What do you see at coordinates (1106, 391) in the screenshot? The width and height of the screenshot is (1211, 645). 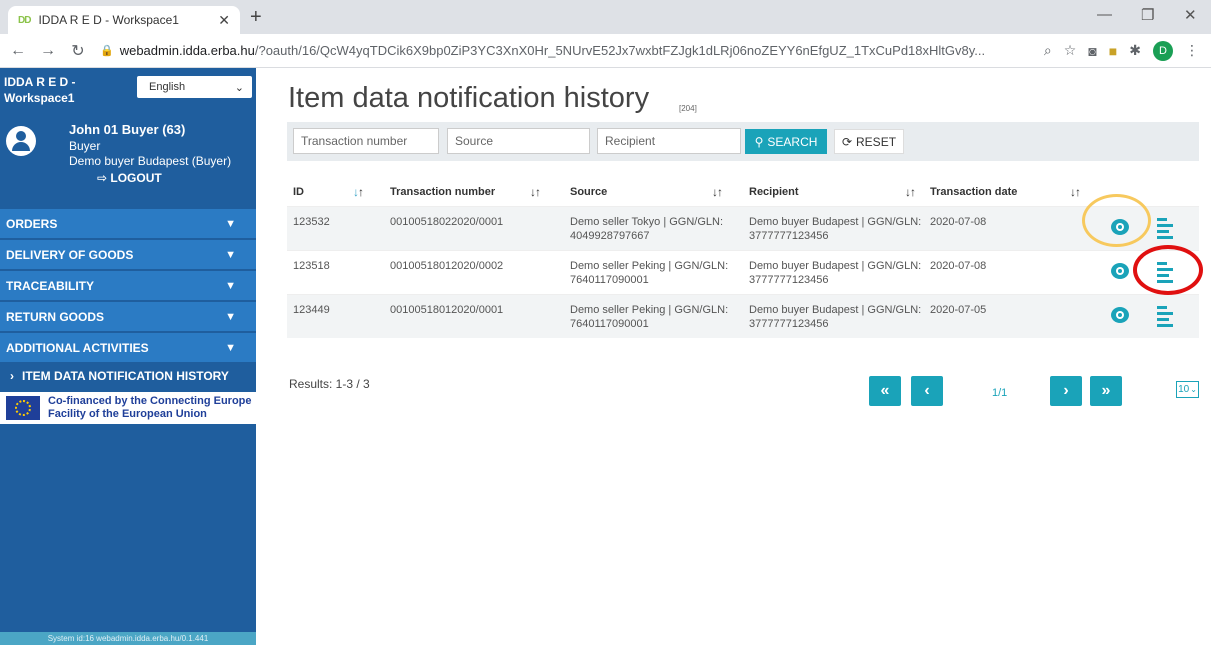 I see `last-page-button: »` at bounding box center [1106, 391].